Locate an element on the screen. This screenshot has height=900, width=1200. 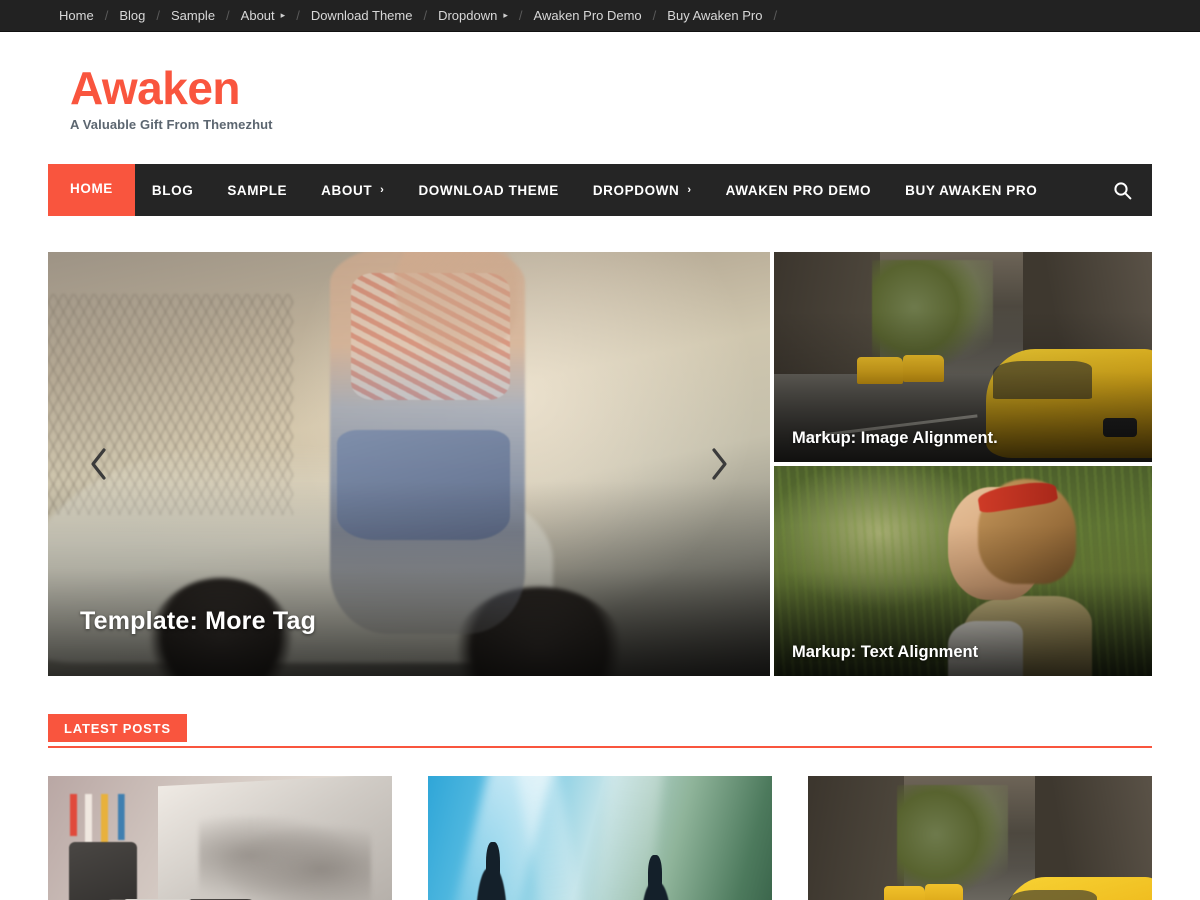
street-taxi-photo is located at coordinates (980, 838).